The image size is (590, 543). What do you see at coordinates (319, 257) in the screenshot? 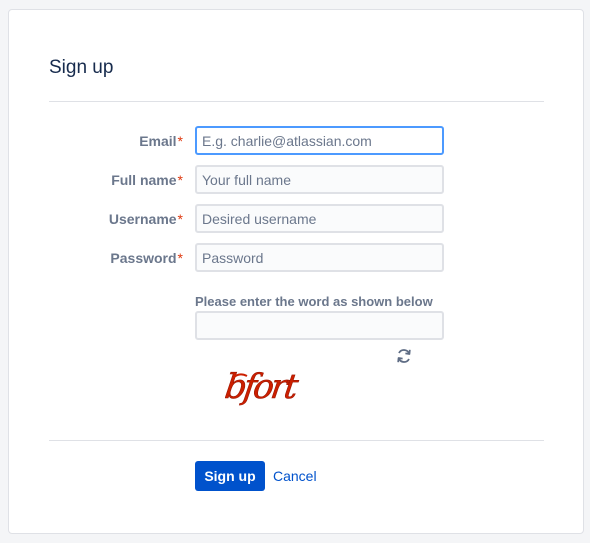
I see `password-field` at bounding box center [319, 257].